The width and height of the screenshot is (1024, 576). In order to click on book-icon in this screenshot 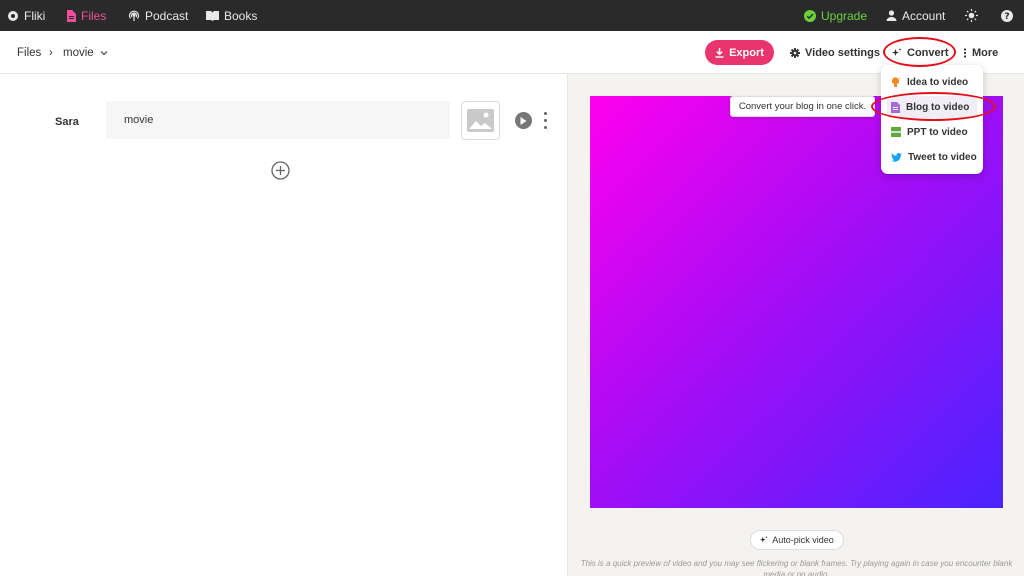, I will do `click(212, 16)`.